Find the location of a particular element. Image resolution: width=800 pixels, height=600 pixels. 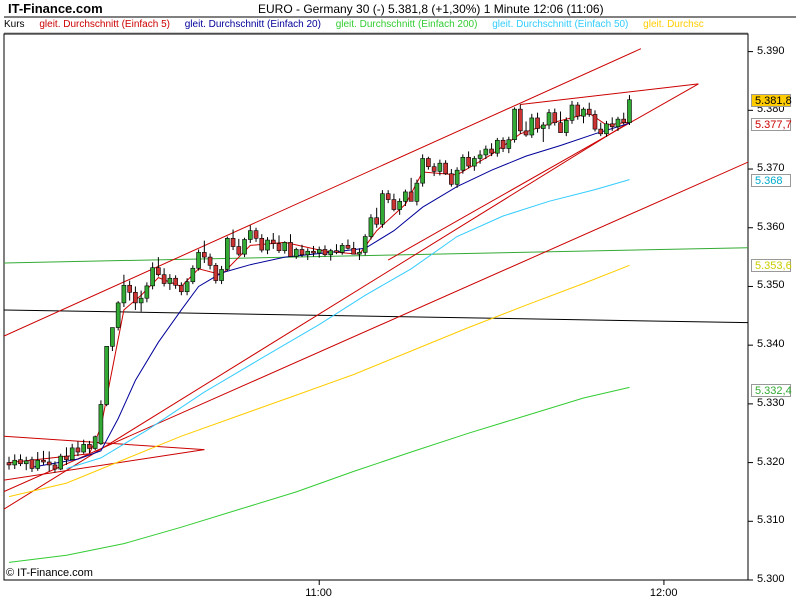

y-tick-label: 5.350 is located at coordinates (771, 285).